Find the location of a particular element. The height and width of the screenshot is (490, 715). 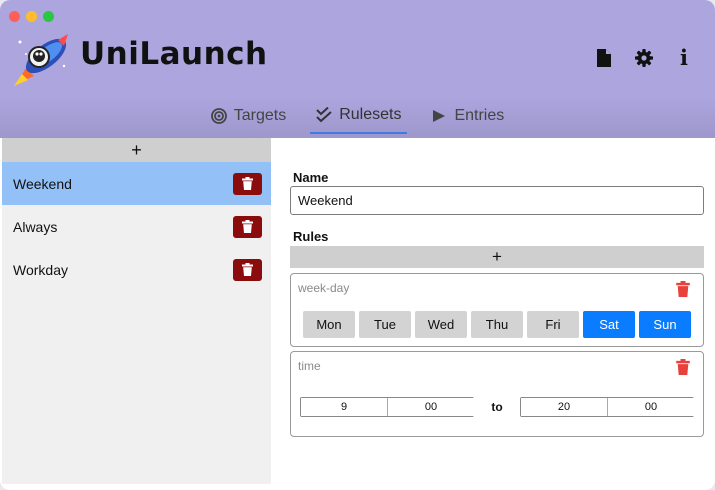

maximize-window-button is located at coordinates (48, 16).